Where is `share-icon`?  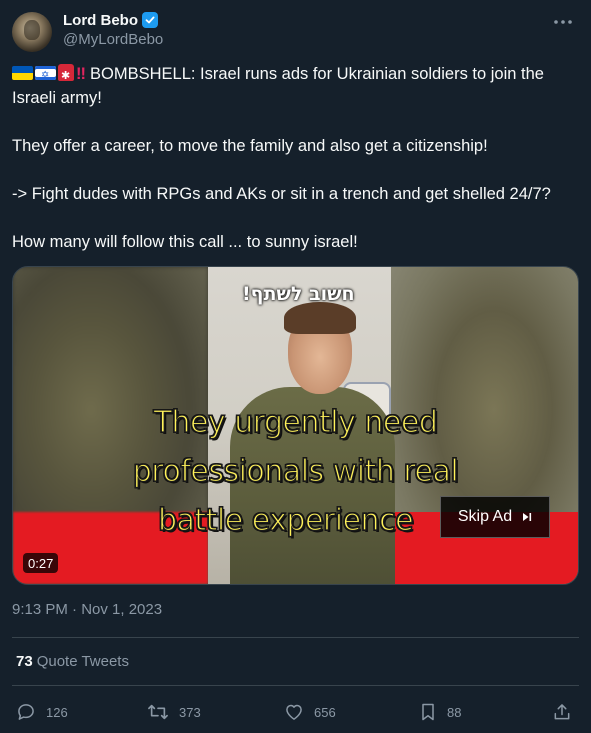
share-icon is located at coordinates (562, 712).